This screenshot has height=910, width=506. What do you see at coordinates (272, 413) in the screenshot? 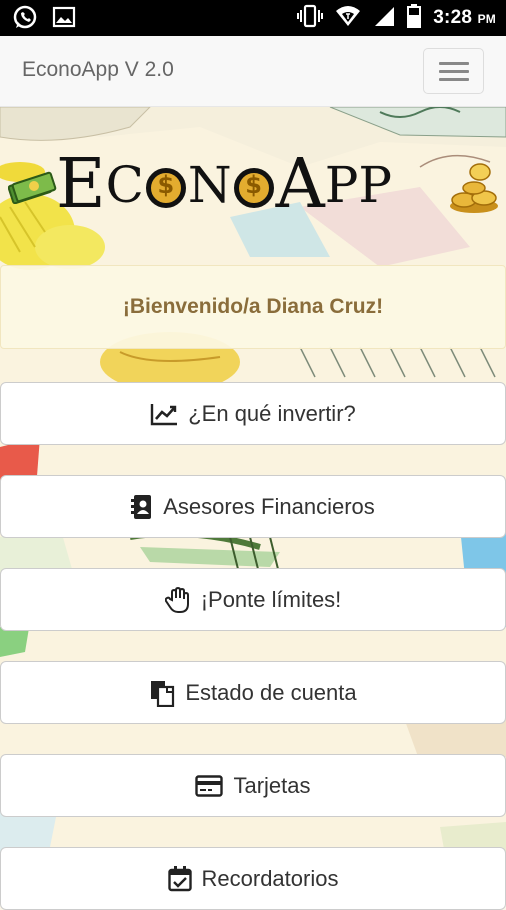
I see `invest-button-label: ¿En qué invertir?` at bounding box center [272, 413].